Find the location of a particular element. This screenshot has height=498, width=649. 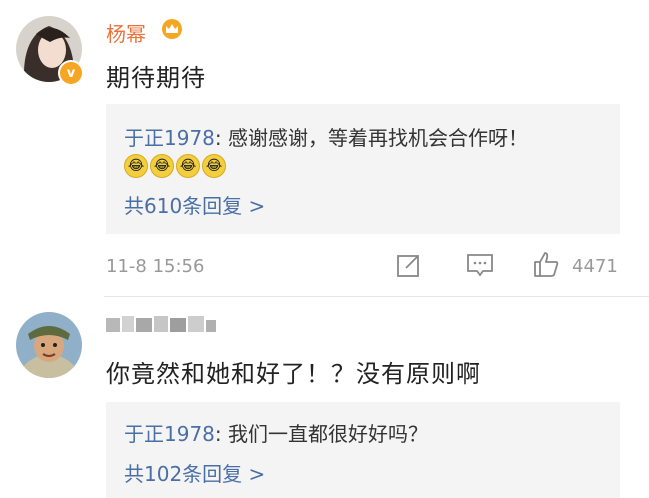

emoji-row: 😂 😂 😂 😂 is located at coordinates (175, 166).